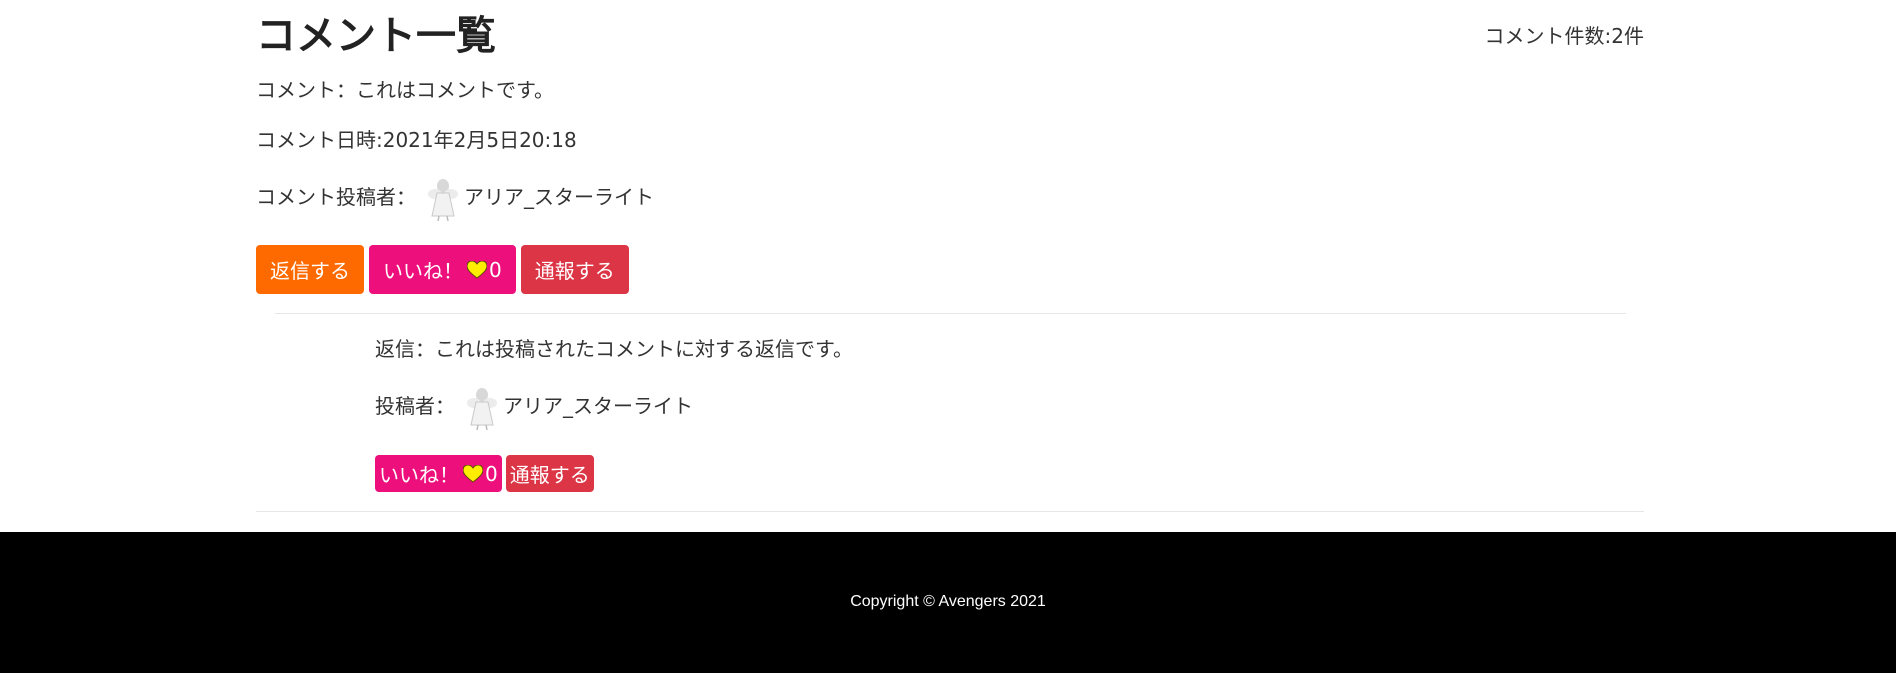  I want to click on reply-button: 返信する, so click(310, 269).